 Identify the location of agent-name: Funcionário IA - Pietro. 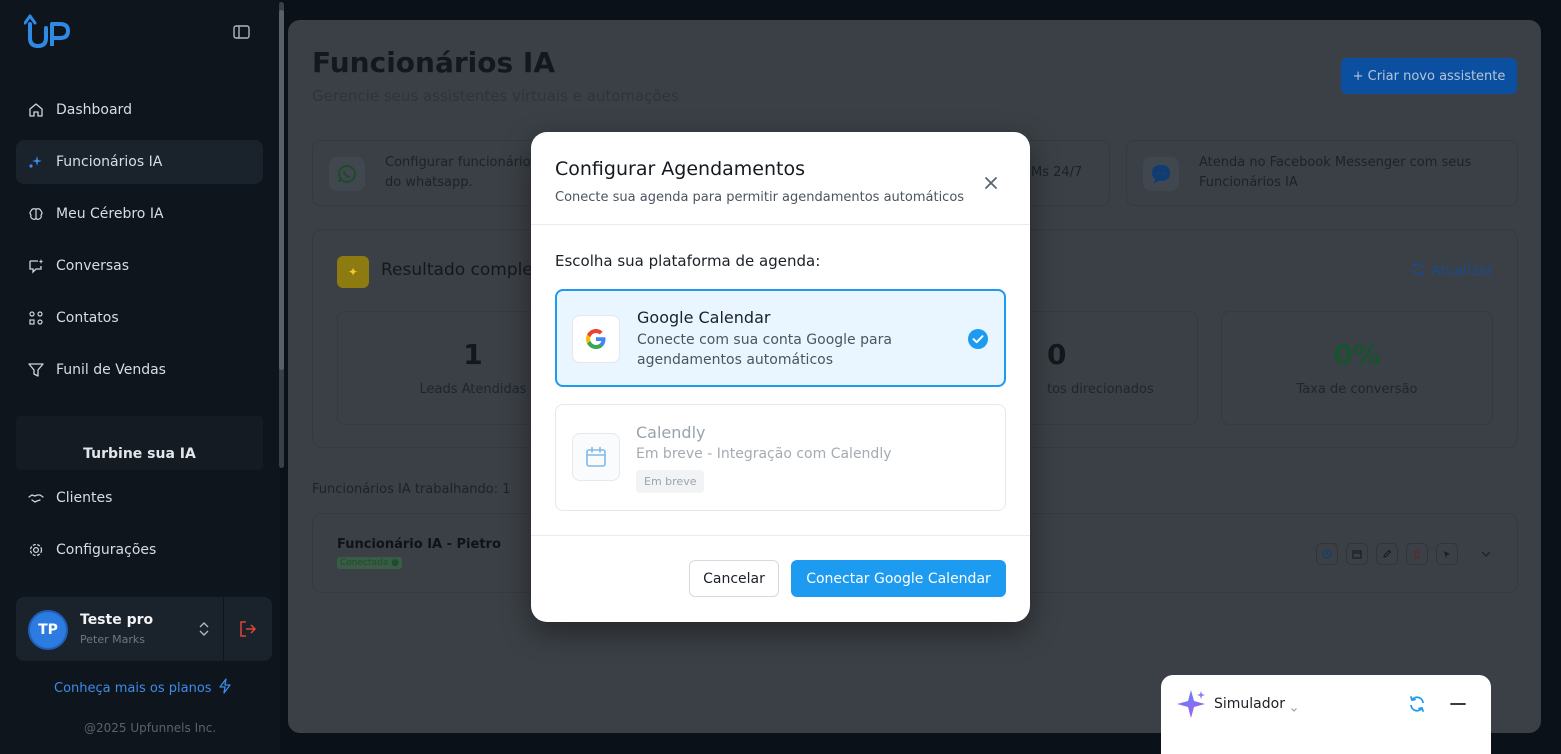
(419, 544).